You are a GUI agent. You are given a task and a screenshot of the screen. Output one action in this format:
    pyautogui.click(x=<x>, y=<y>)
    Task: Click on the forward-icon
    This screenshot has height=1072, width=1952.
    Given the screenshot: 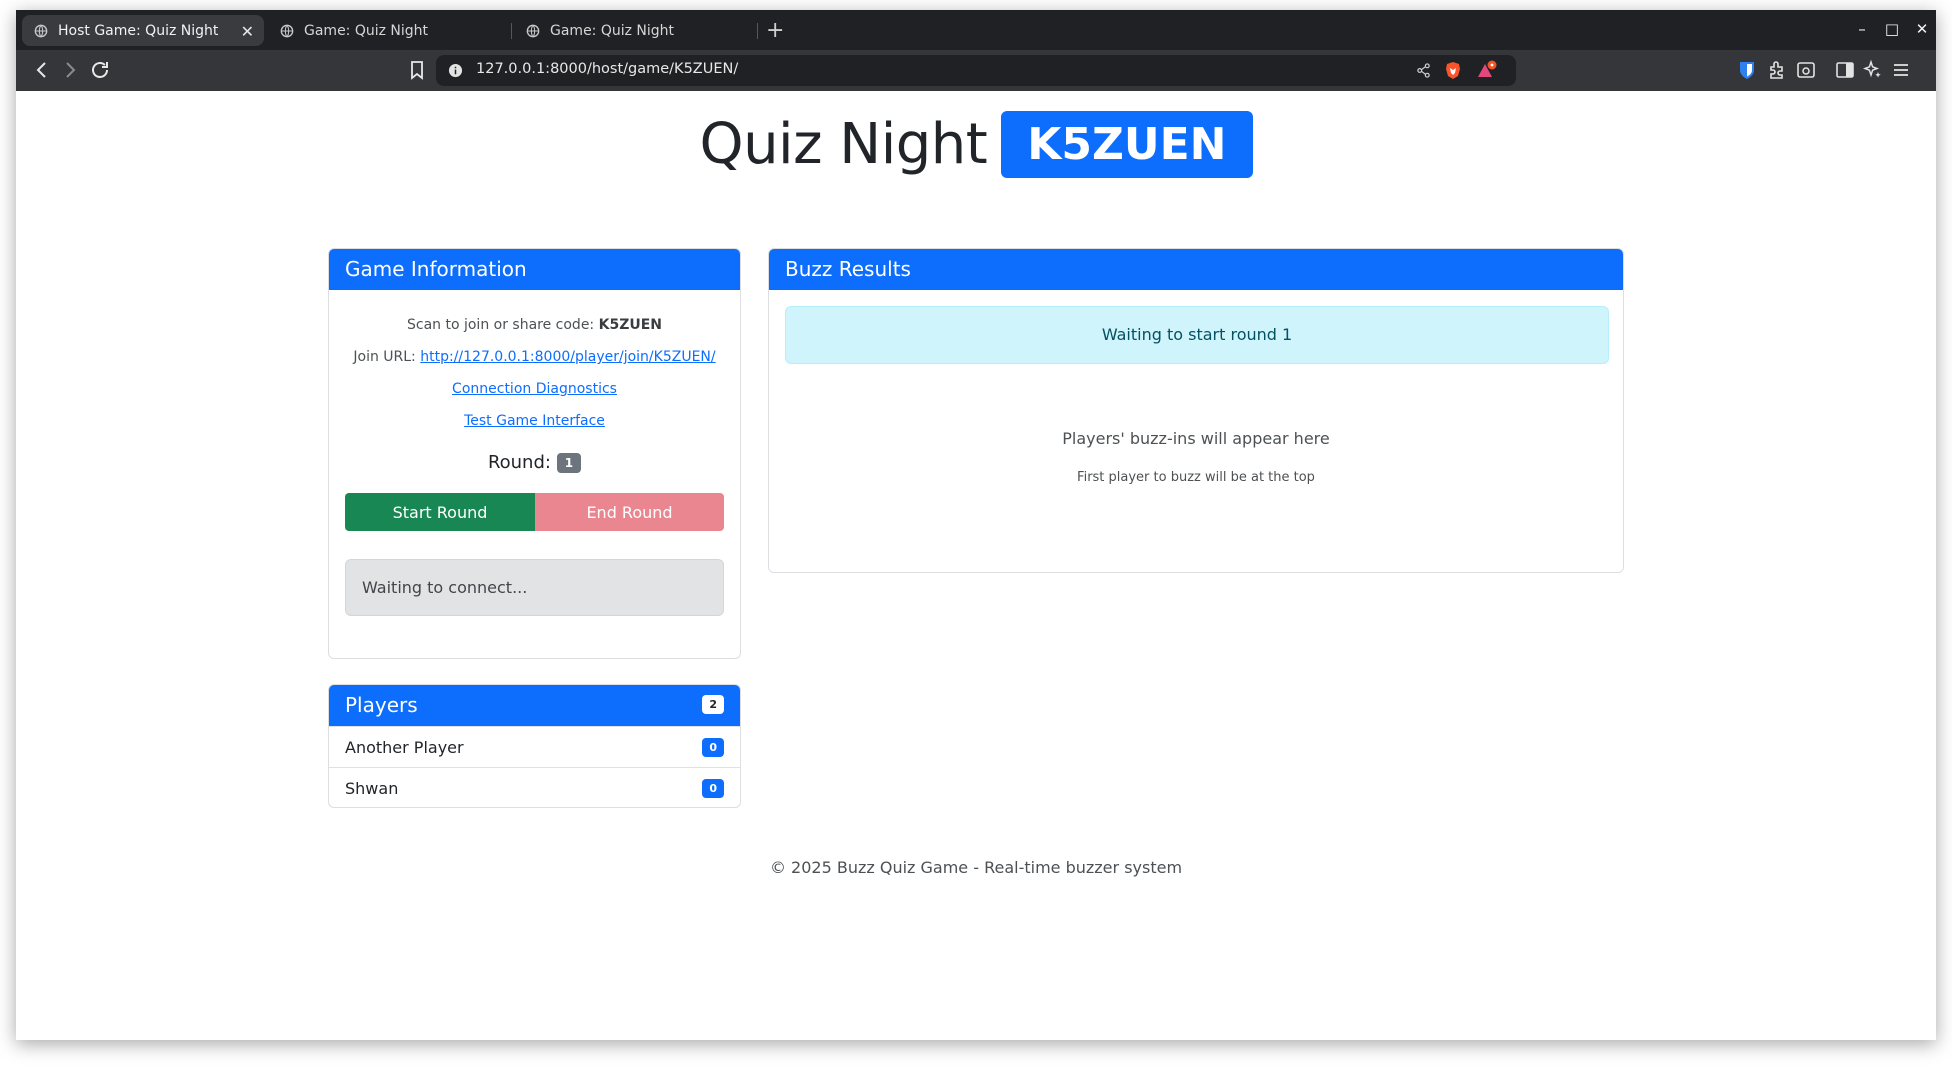 What is the action you would take?
    pyautogui.click(x=70, y=70)
    